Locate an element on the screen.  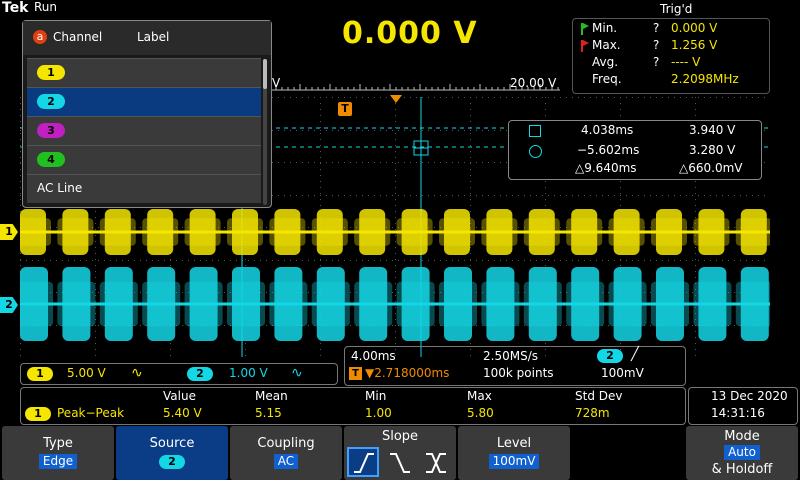
channel-chip: 4 is located at coordinates (51, 159).